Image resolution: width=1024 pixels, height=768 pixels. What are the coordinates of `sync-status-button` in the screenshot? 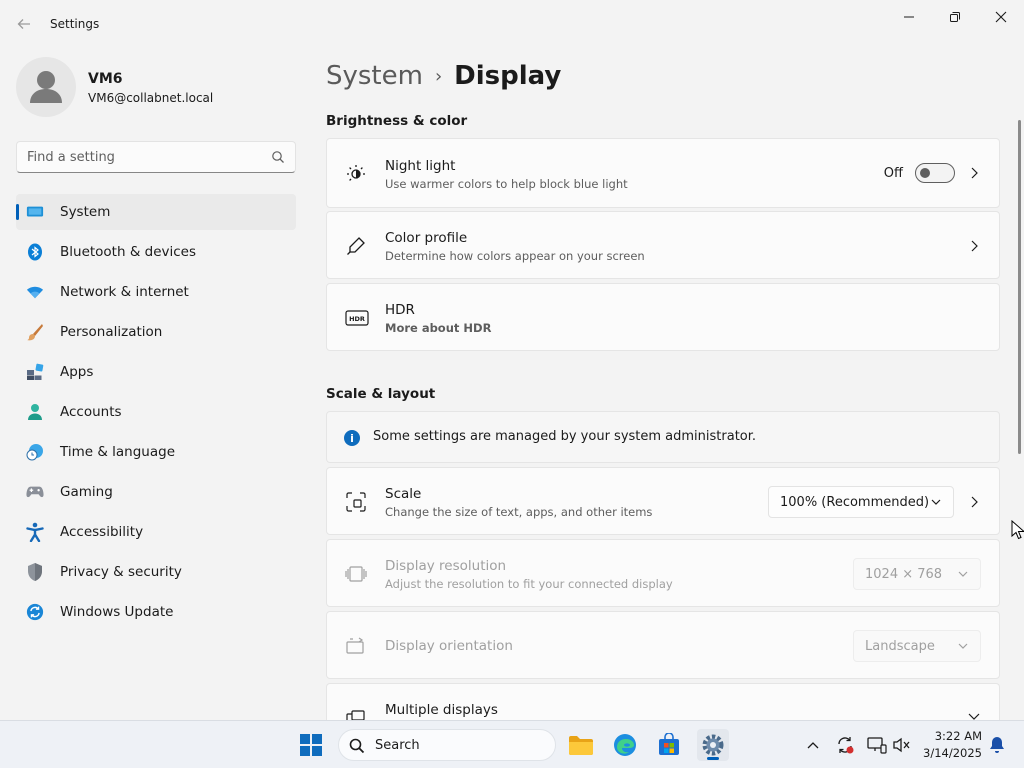 It's located at (845, 745).